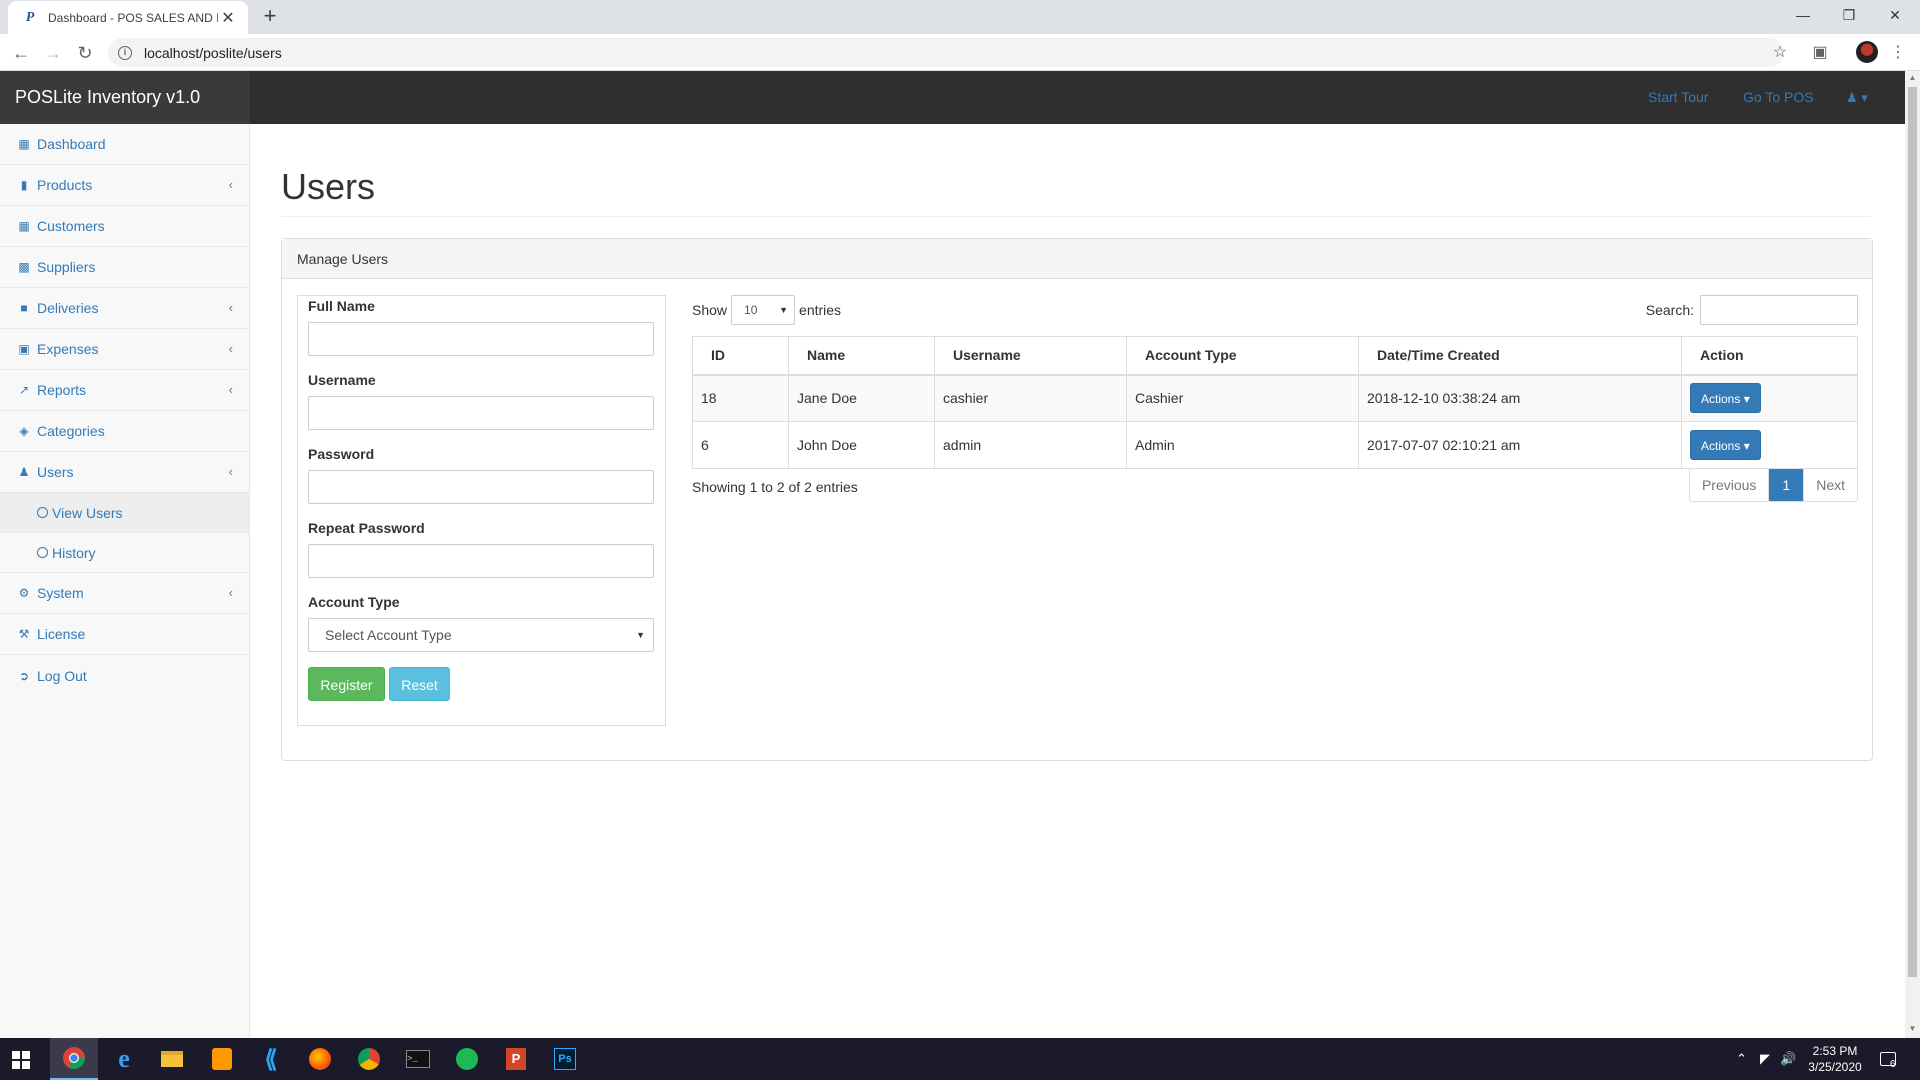 This screenshot has width=1920, height=1080. Describe the element at coordinates (85, 53) in the screenshot. I see `reload-icon: ↻` at that location.